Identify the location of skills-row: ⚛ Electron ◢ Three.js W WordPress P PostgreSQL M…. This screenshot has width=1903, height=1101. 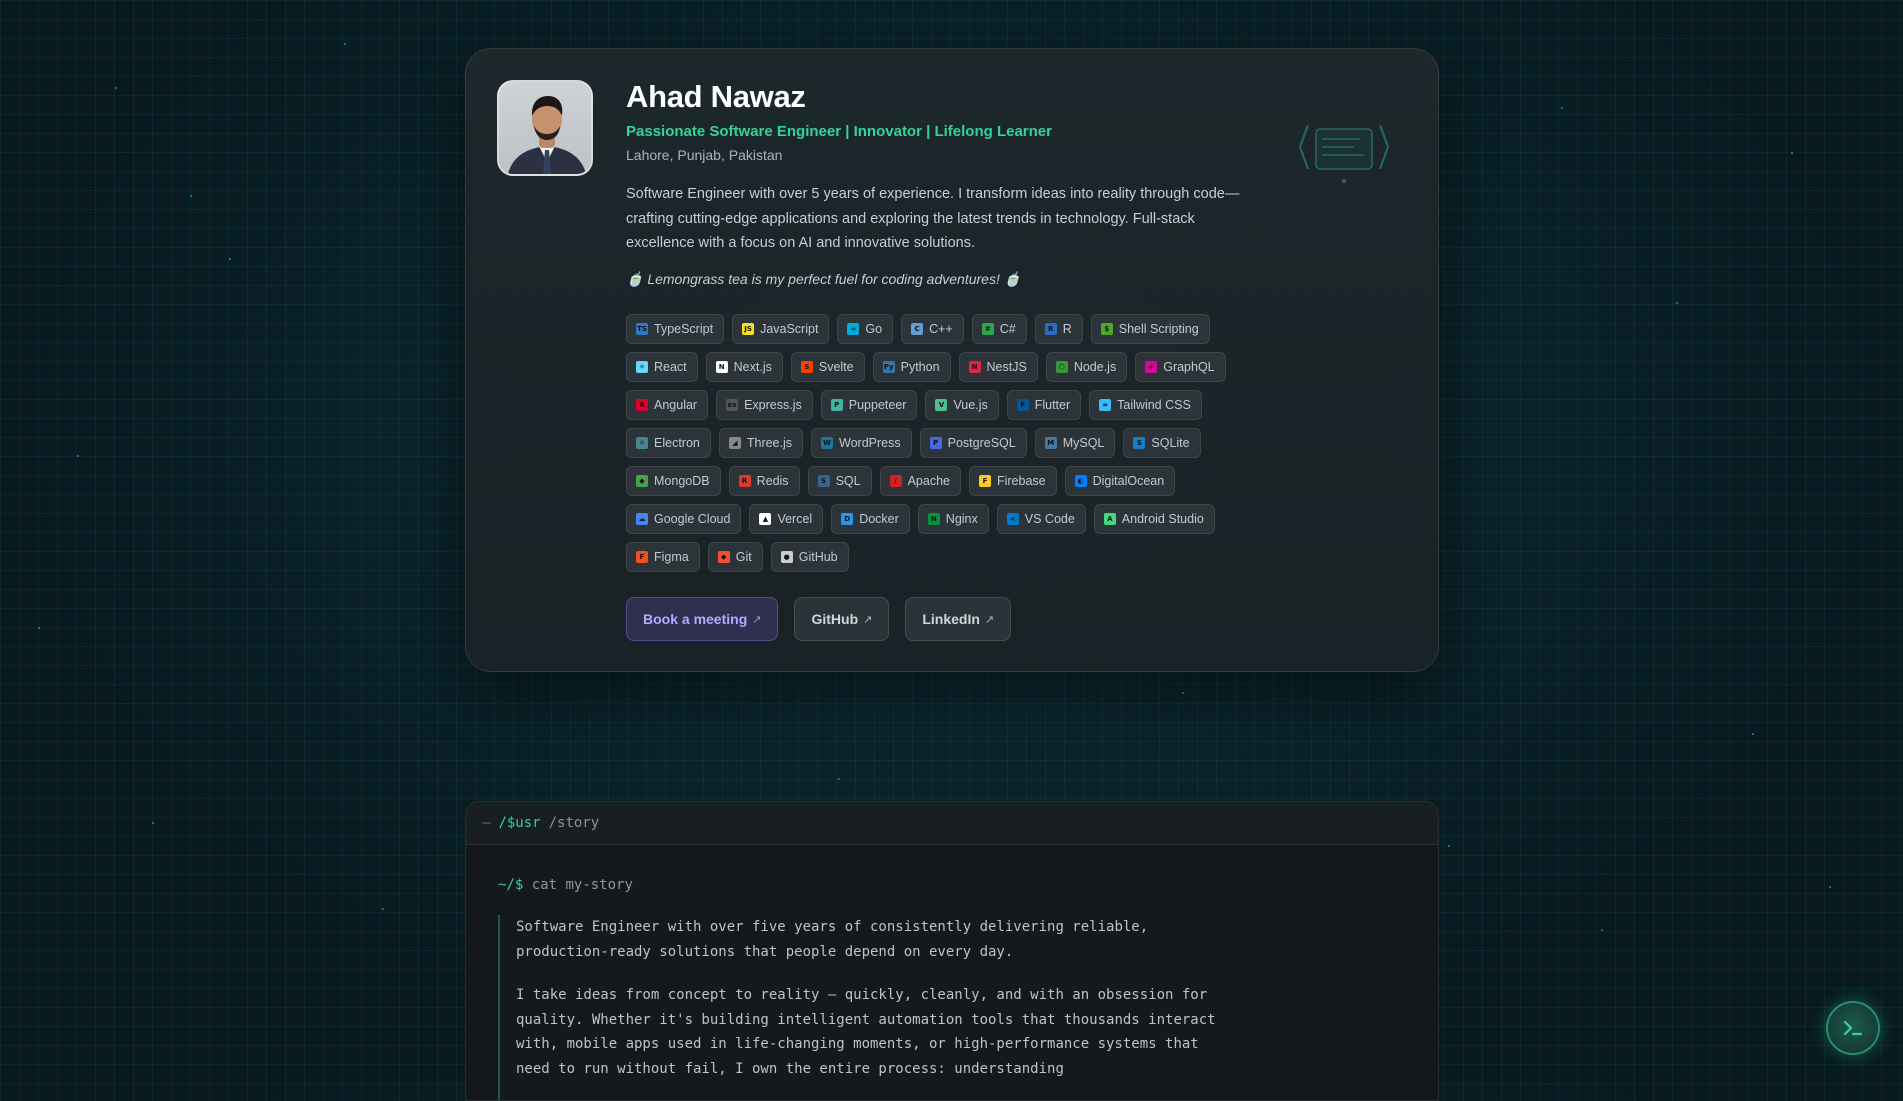
(946, 443).